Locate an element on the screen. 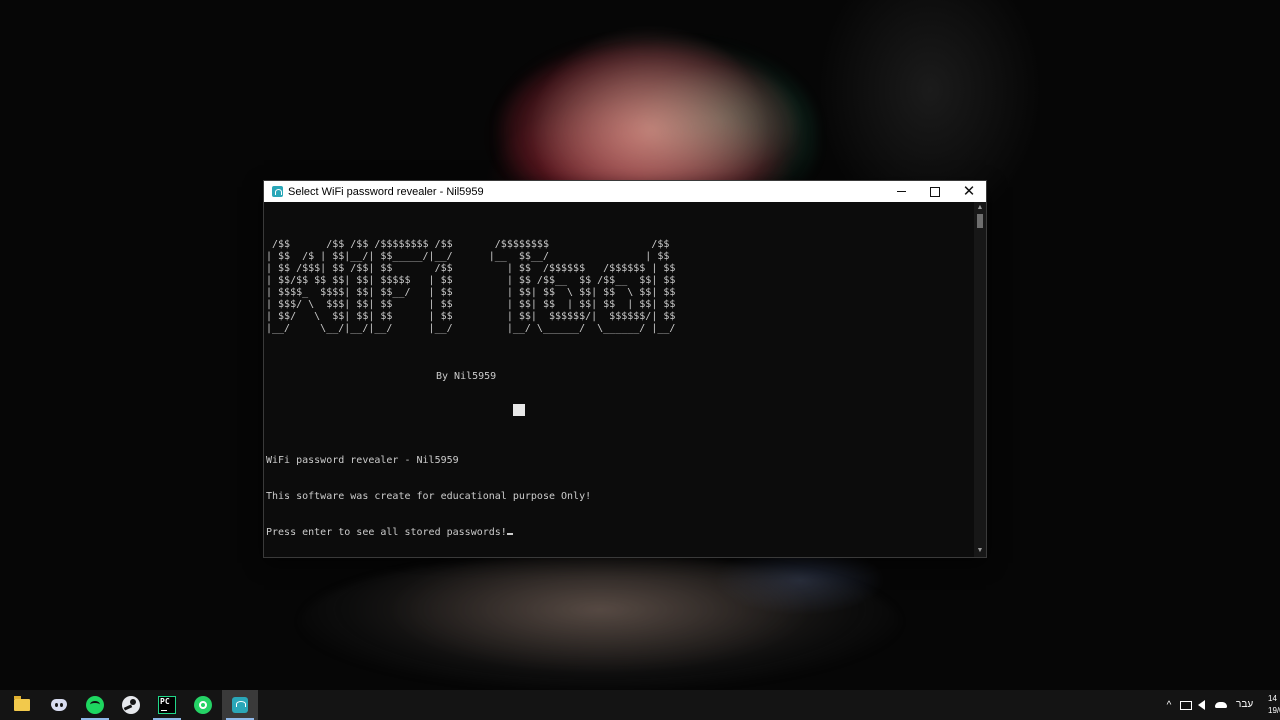 This screenshot has height=720, width=1280. steam-icon is located at coordinates (131, 705).